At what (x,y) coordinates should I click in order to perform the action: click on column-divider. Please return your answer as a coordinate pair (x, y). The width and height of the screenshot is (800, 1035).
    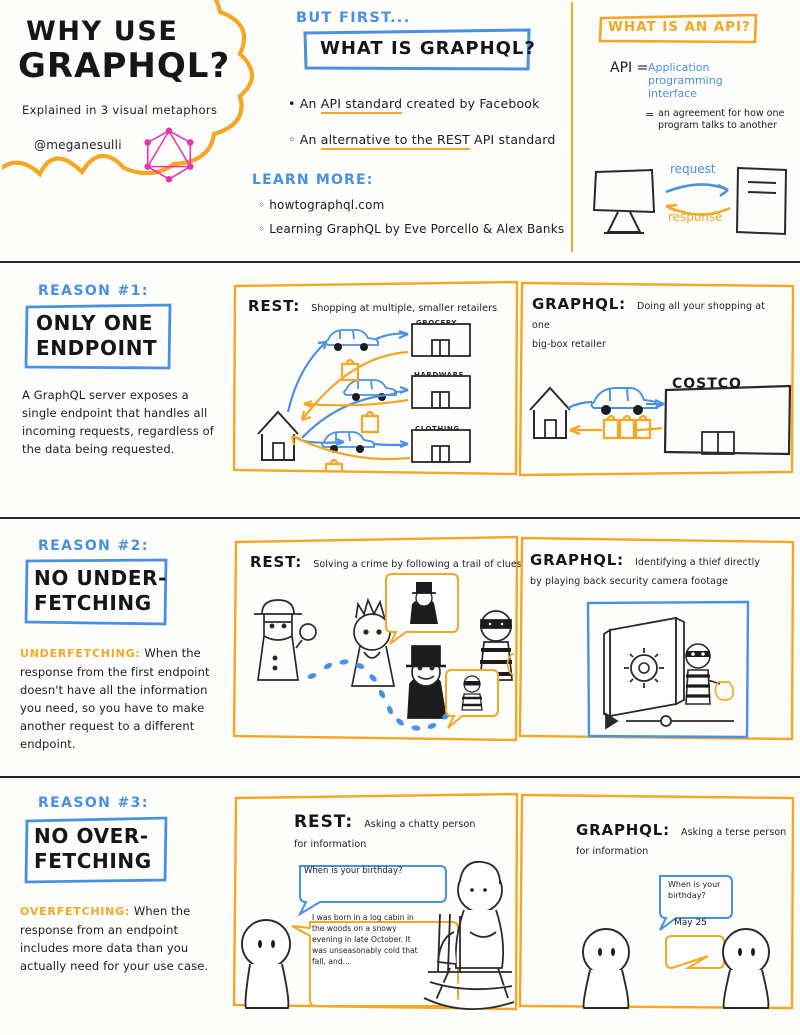
    Looking at the image, I should click on (572, 127).